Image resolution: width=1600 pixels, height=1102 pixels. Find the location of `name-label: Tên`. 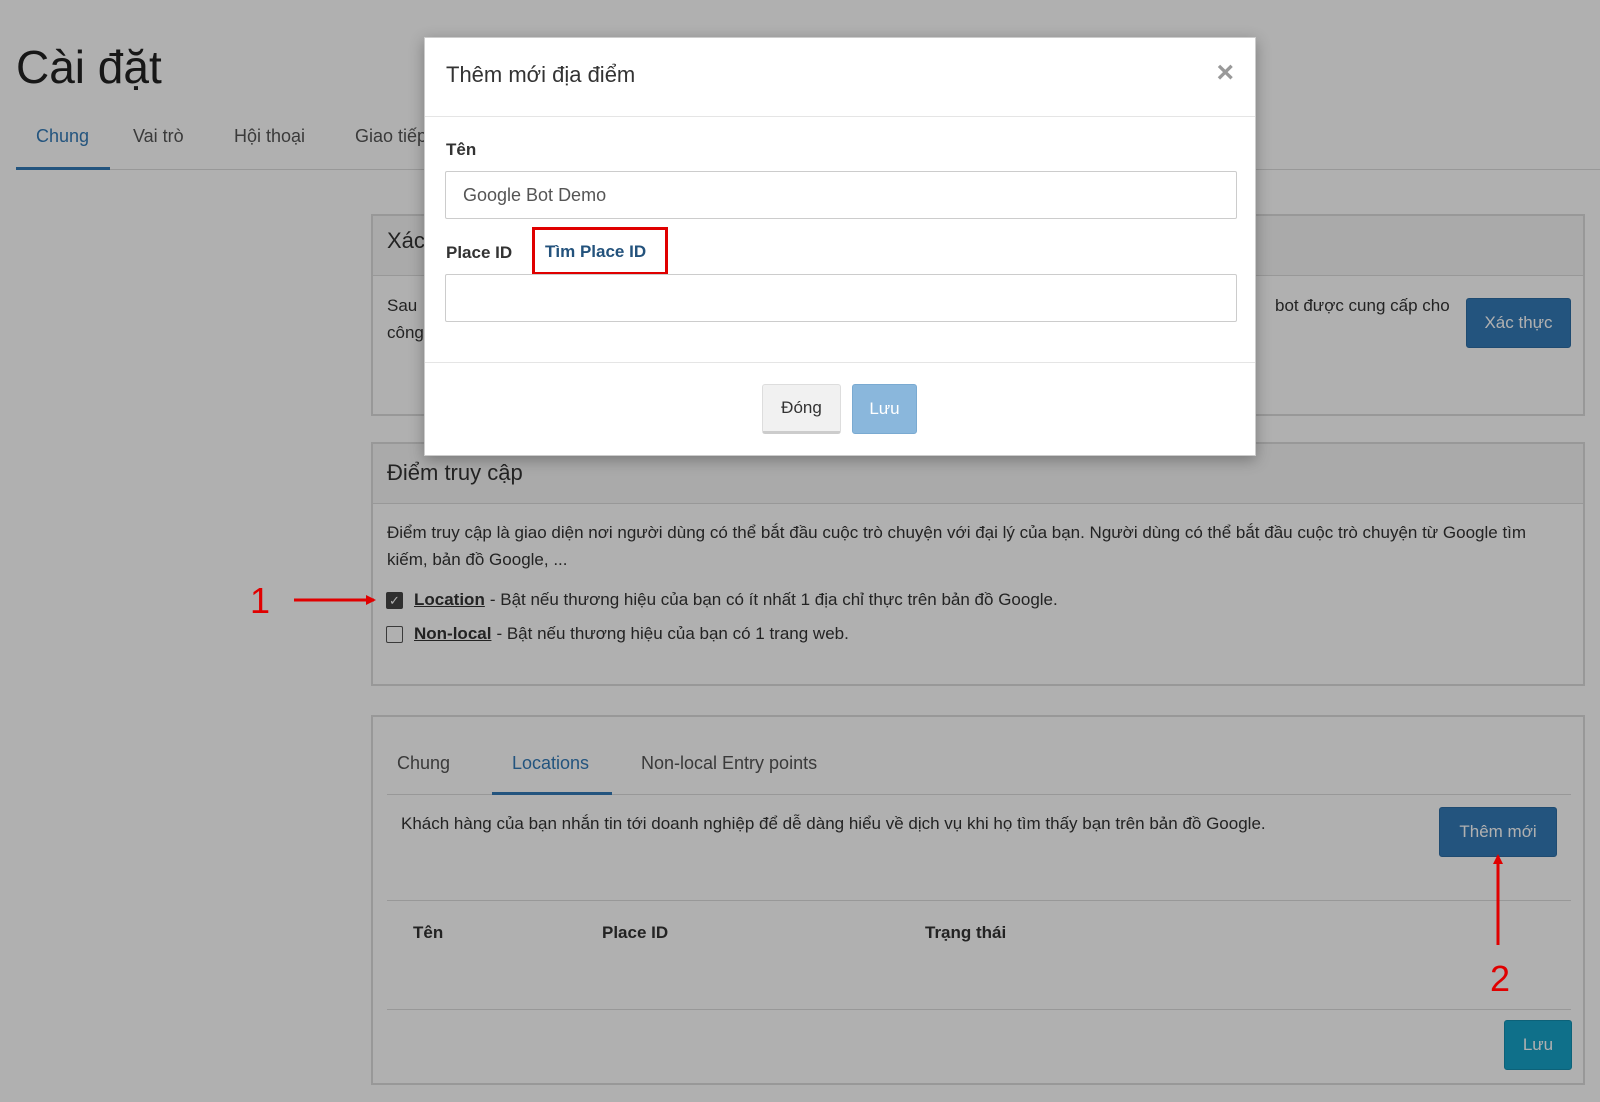

name-label: Tên is located at coordinates (461, 149).